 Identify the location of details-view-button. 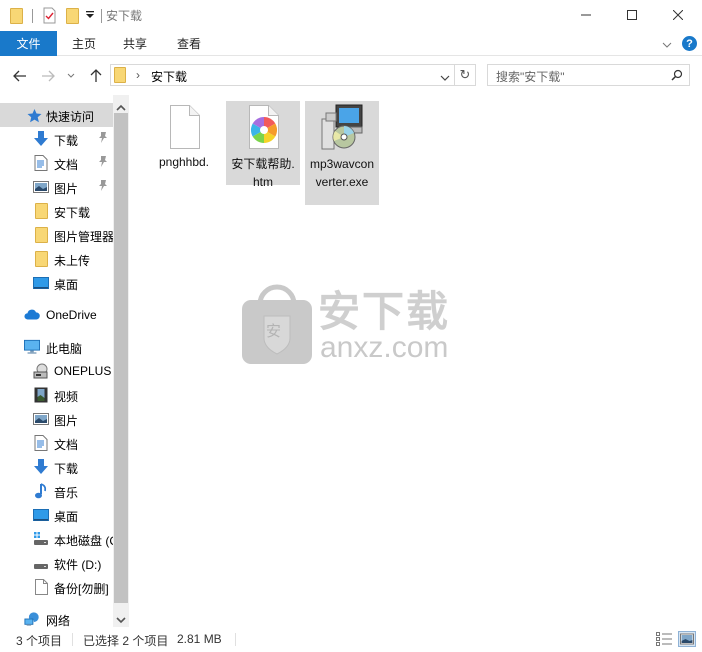
(664, 640).